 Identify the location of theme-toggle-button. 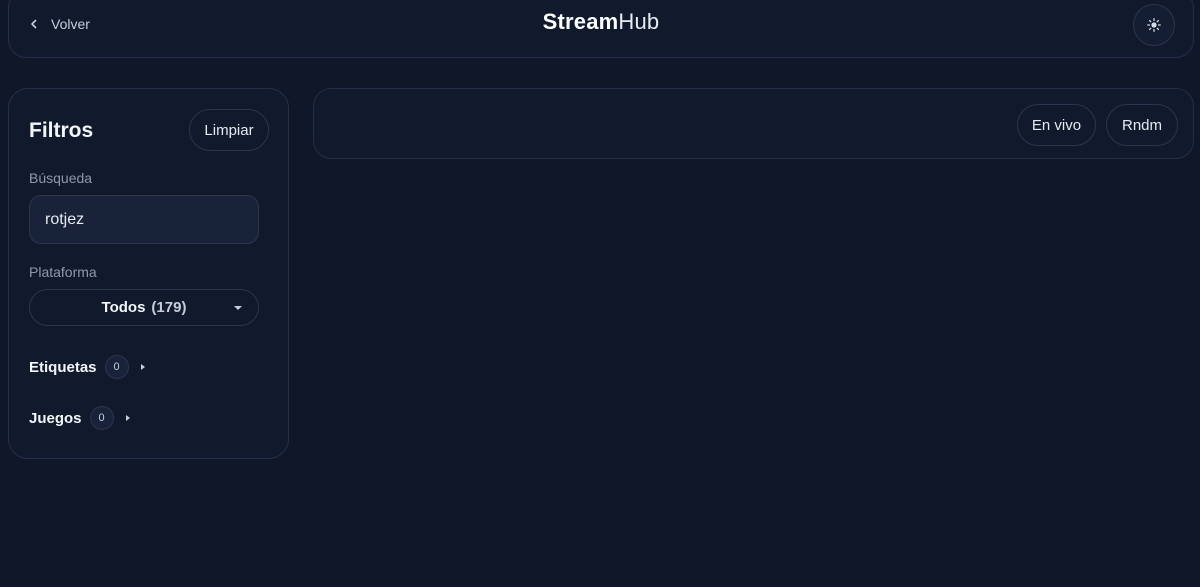
(1154, 25).